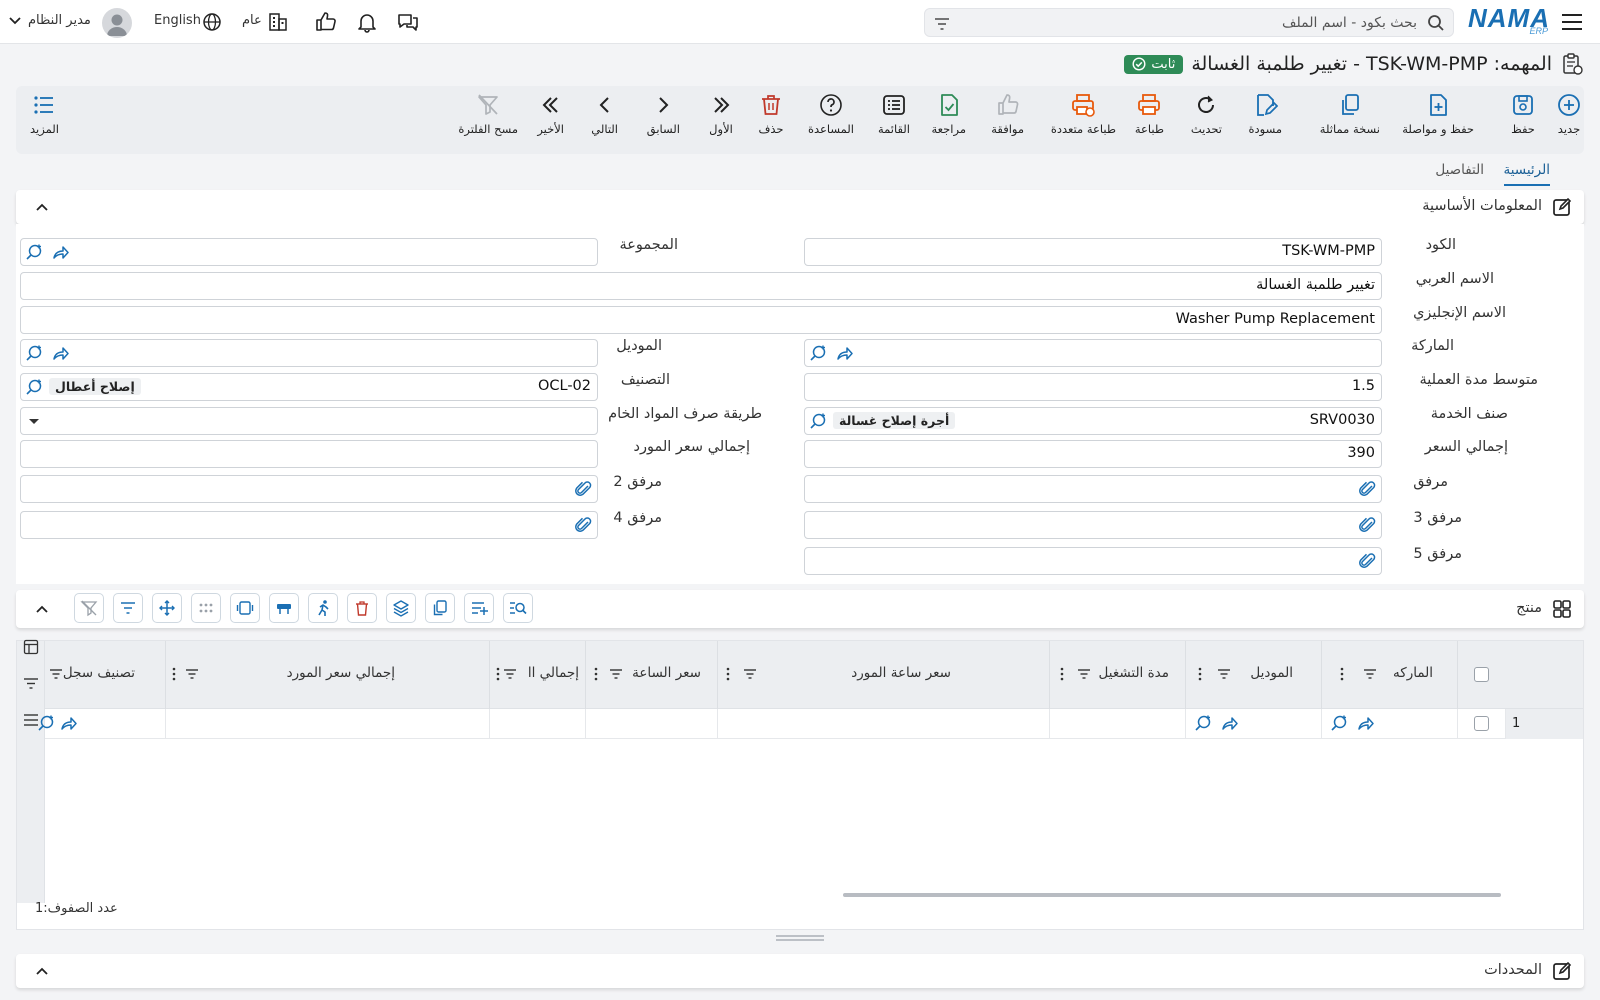 Image resolution: width=1600 pixels, height=1000 pixels. Describe the element at coordinates (894, 114) in the screenshot. I see `list-button: القائمة` at that location.